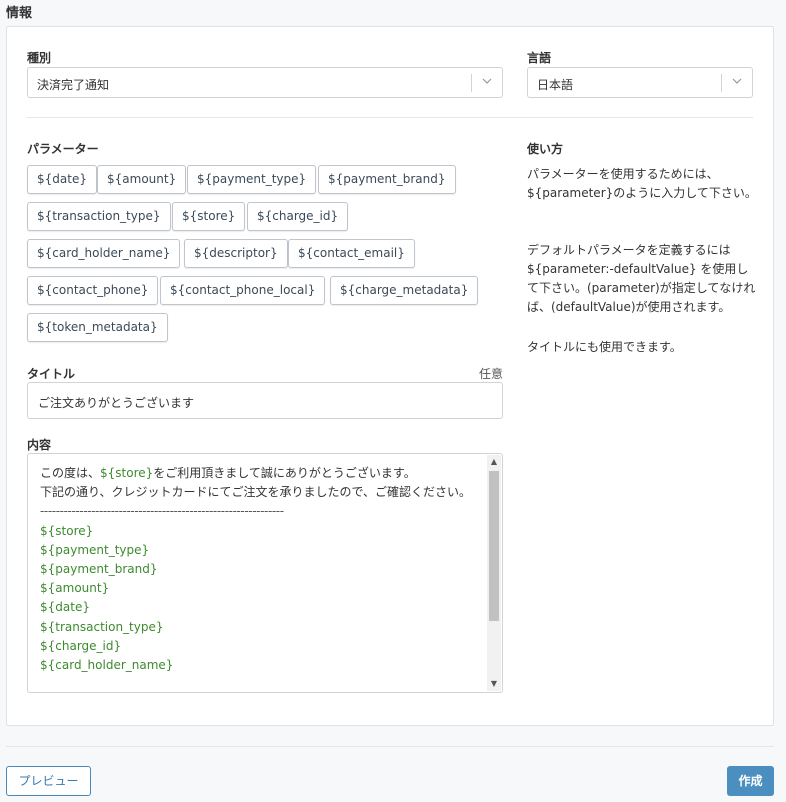 The width and height of the screenshot is (786, 802). I want to click on content-label: 内容, so click(39, 445).